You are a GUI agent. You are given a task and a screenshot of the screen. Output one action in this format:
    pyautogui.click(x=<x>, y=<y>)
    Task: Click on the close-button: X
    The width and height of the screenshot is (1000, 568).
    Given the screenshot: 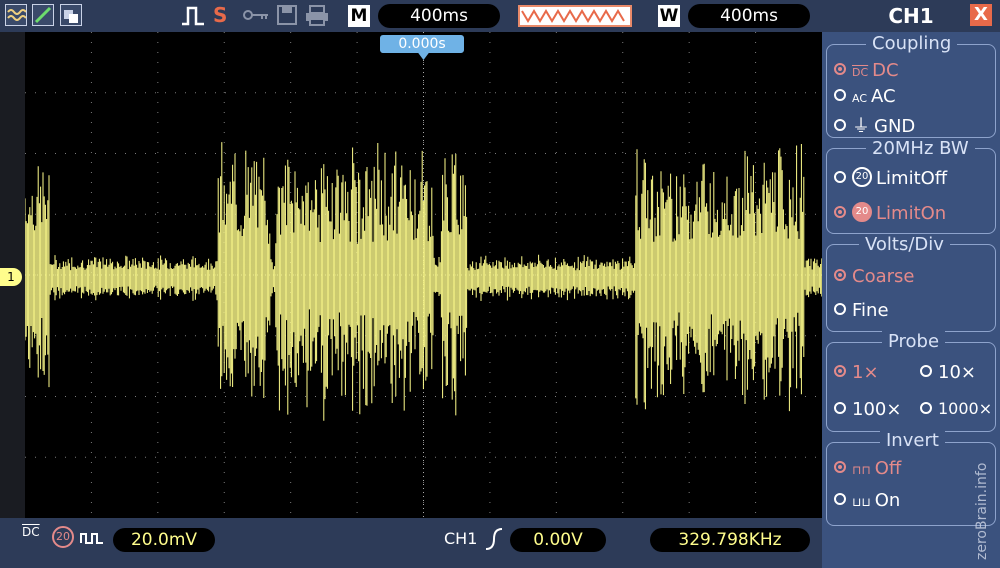 What is the action you would take?
    pyautogui.click(x=981, y=15)
    